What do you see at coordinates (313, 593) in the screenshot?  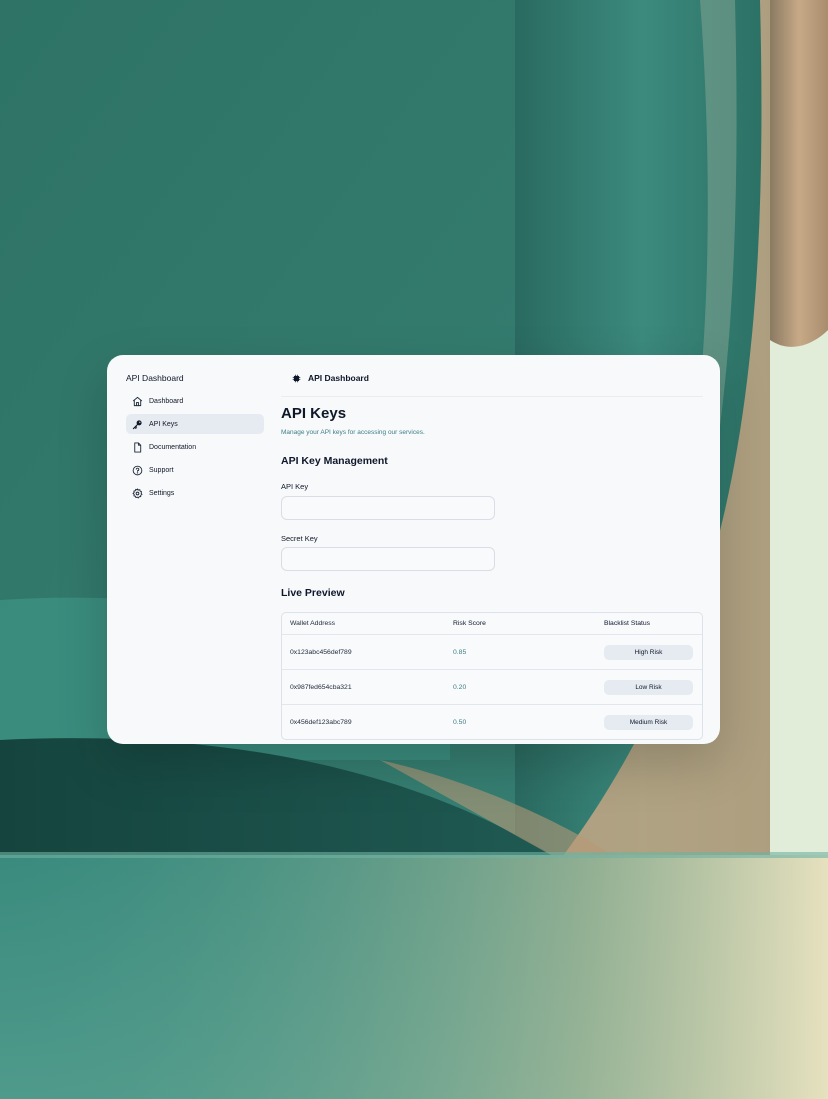 I see `live-preview-title: Live Preview` at bounding box center [313, 593].